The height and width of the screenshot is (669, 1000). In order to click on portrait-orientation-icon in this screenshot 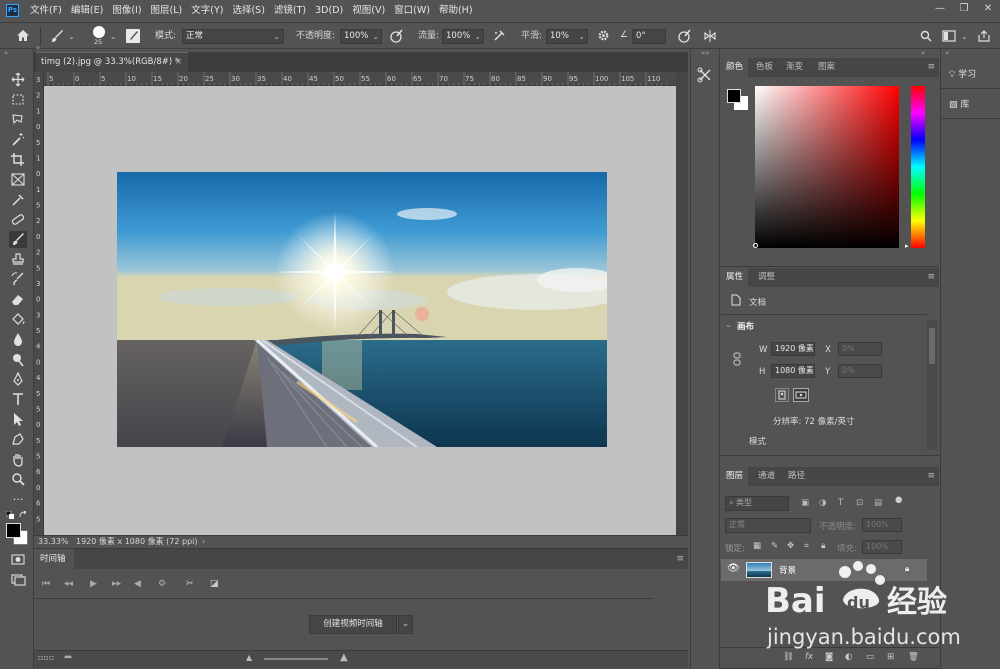, I will do `click(782, 395)`.